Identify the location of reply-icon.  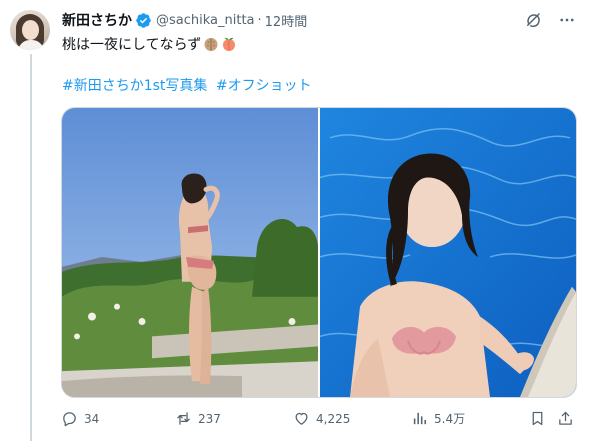
(69, 419).